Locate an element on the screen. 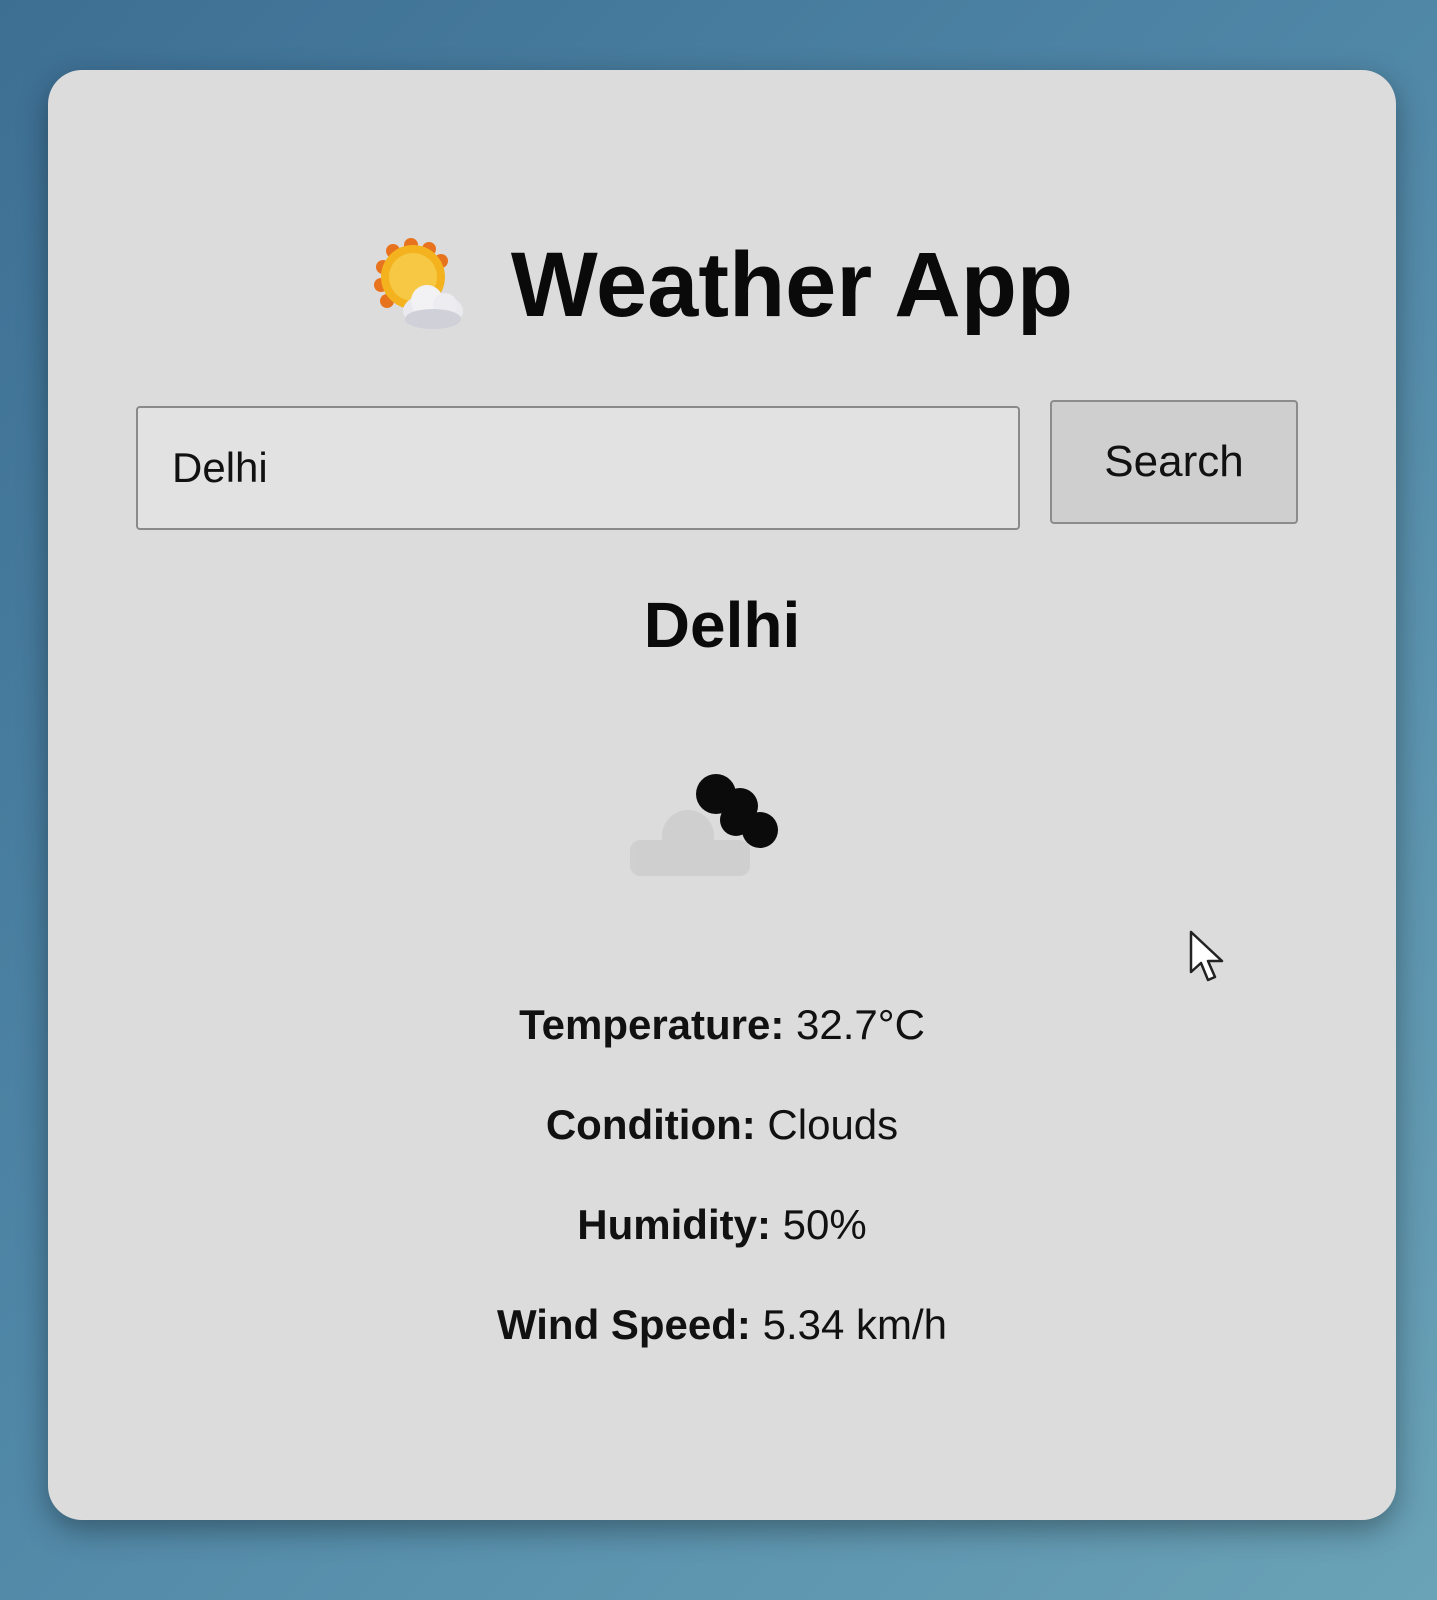  wind-speed-label: Wind Speed: is located at coordinates (623, 1324).